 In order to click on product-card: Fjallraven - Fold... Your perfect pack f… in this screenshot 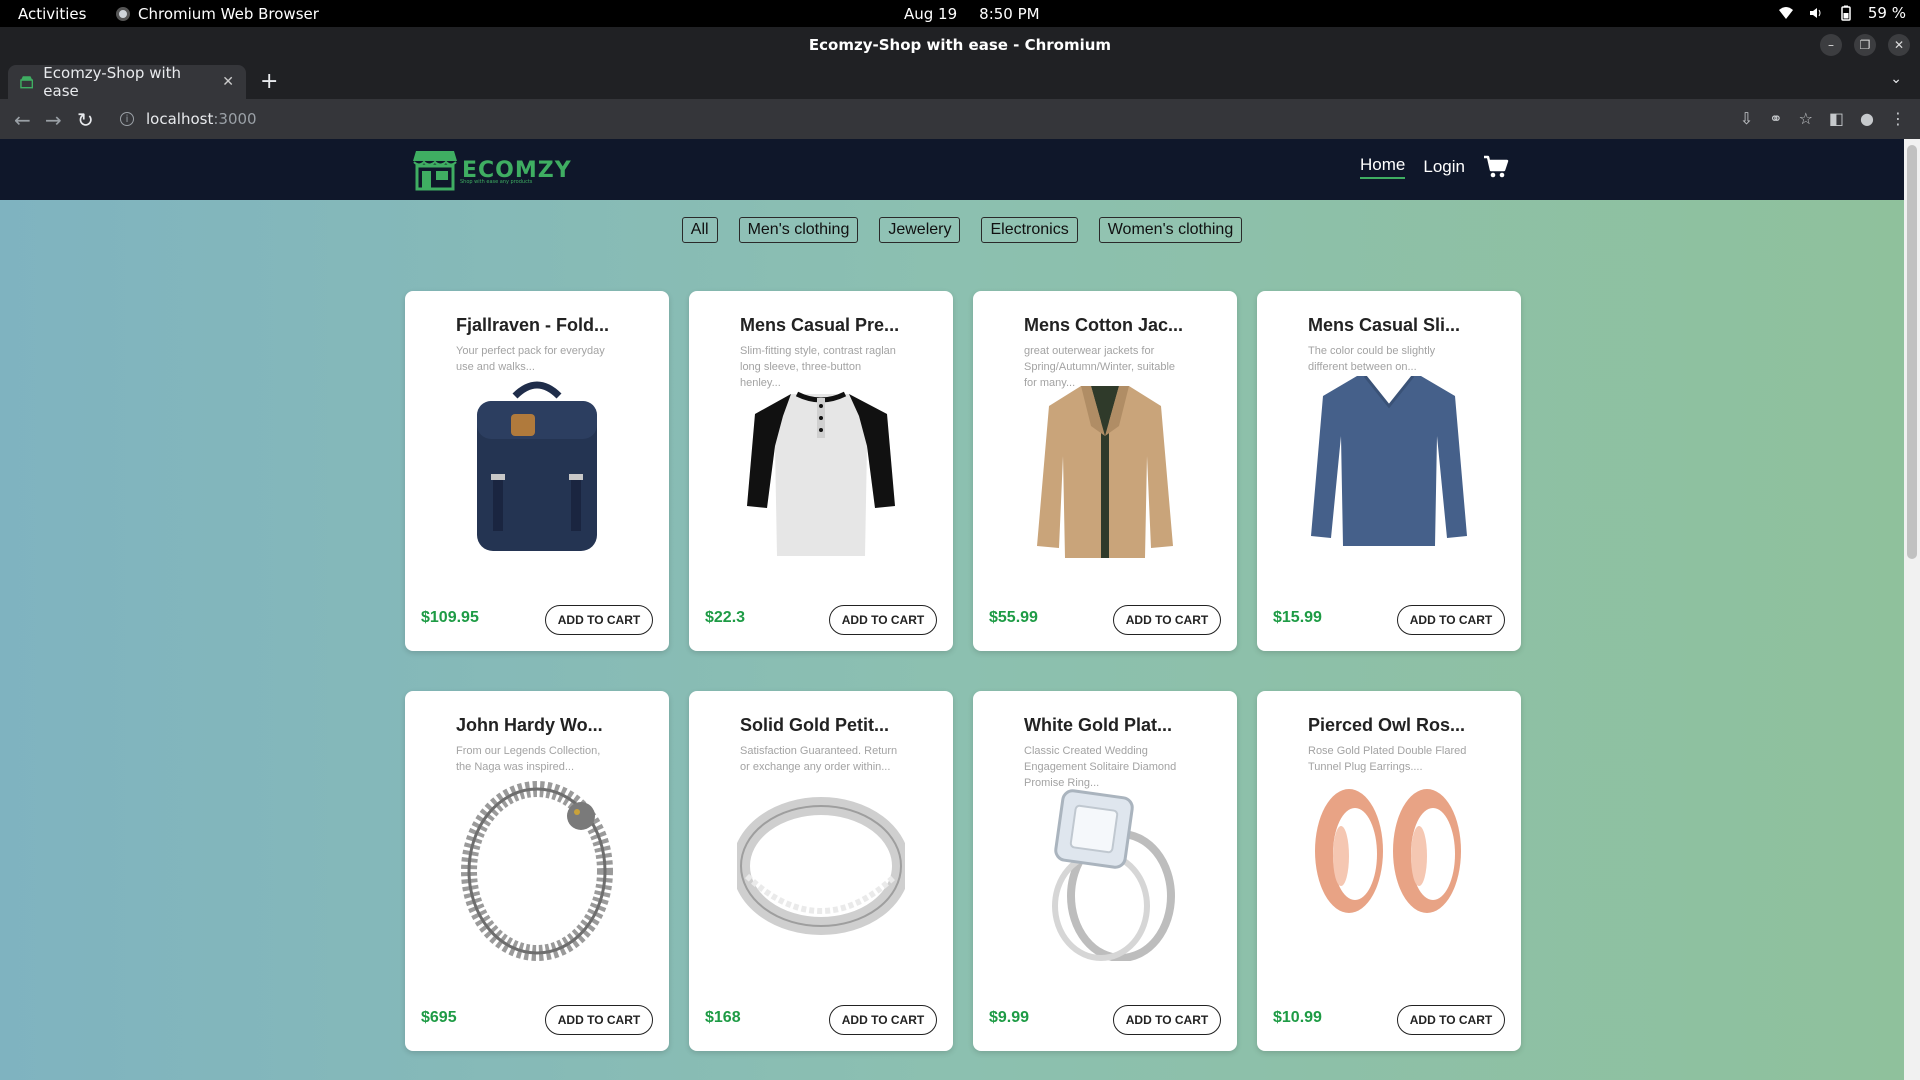, I will do `click(537, 471)`.